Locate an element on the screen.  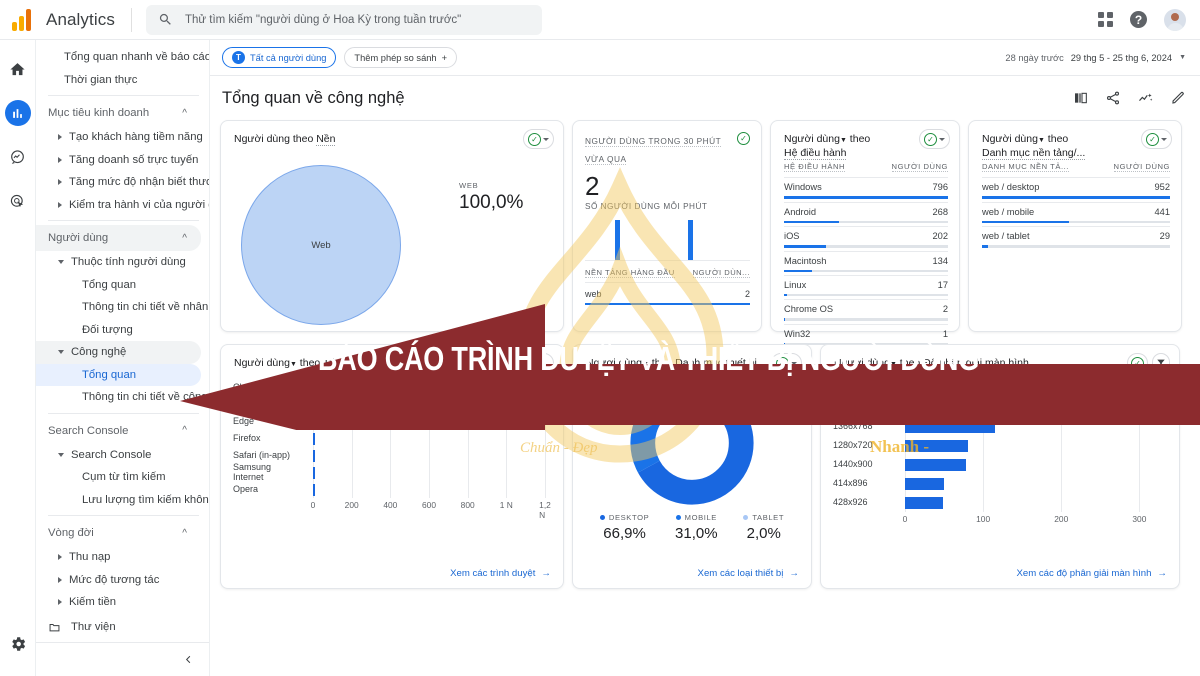
row-meter is located at coordinates (1076, 222).